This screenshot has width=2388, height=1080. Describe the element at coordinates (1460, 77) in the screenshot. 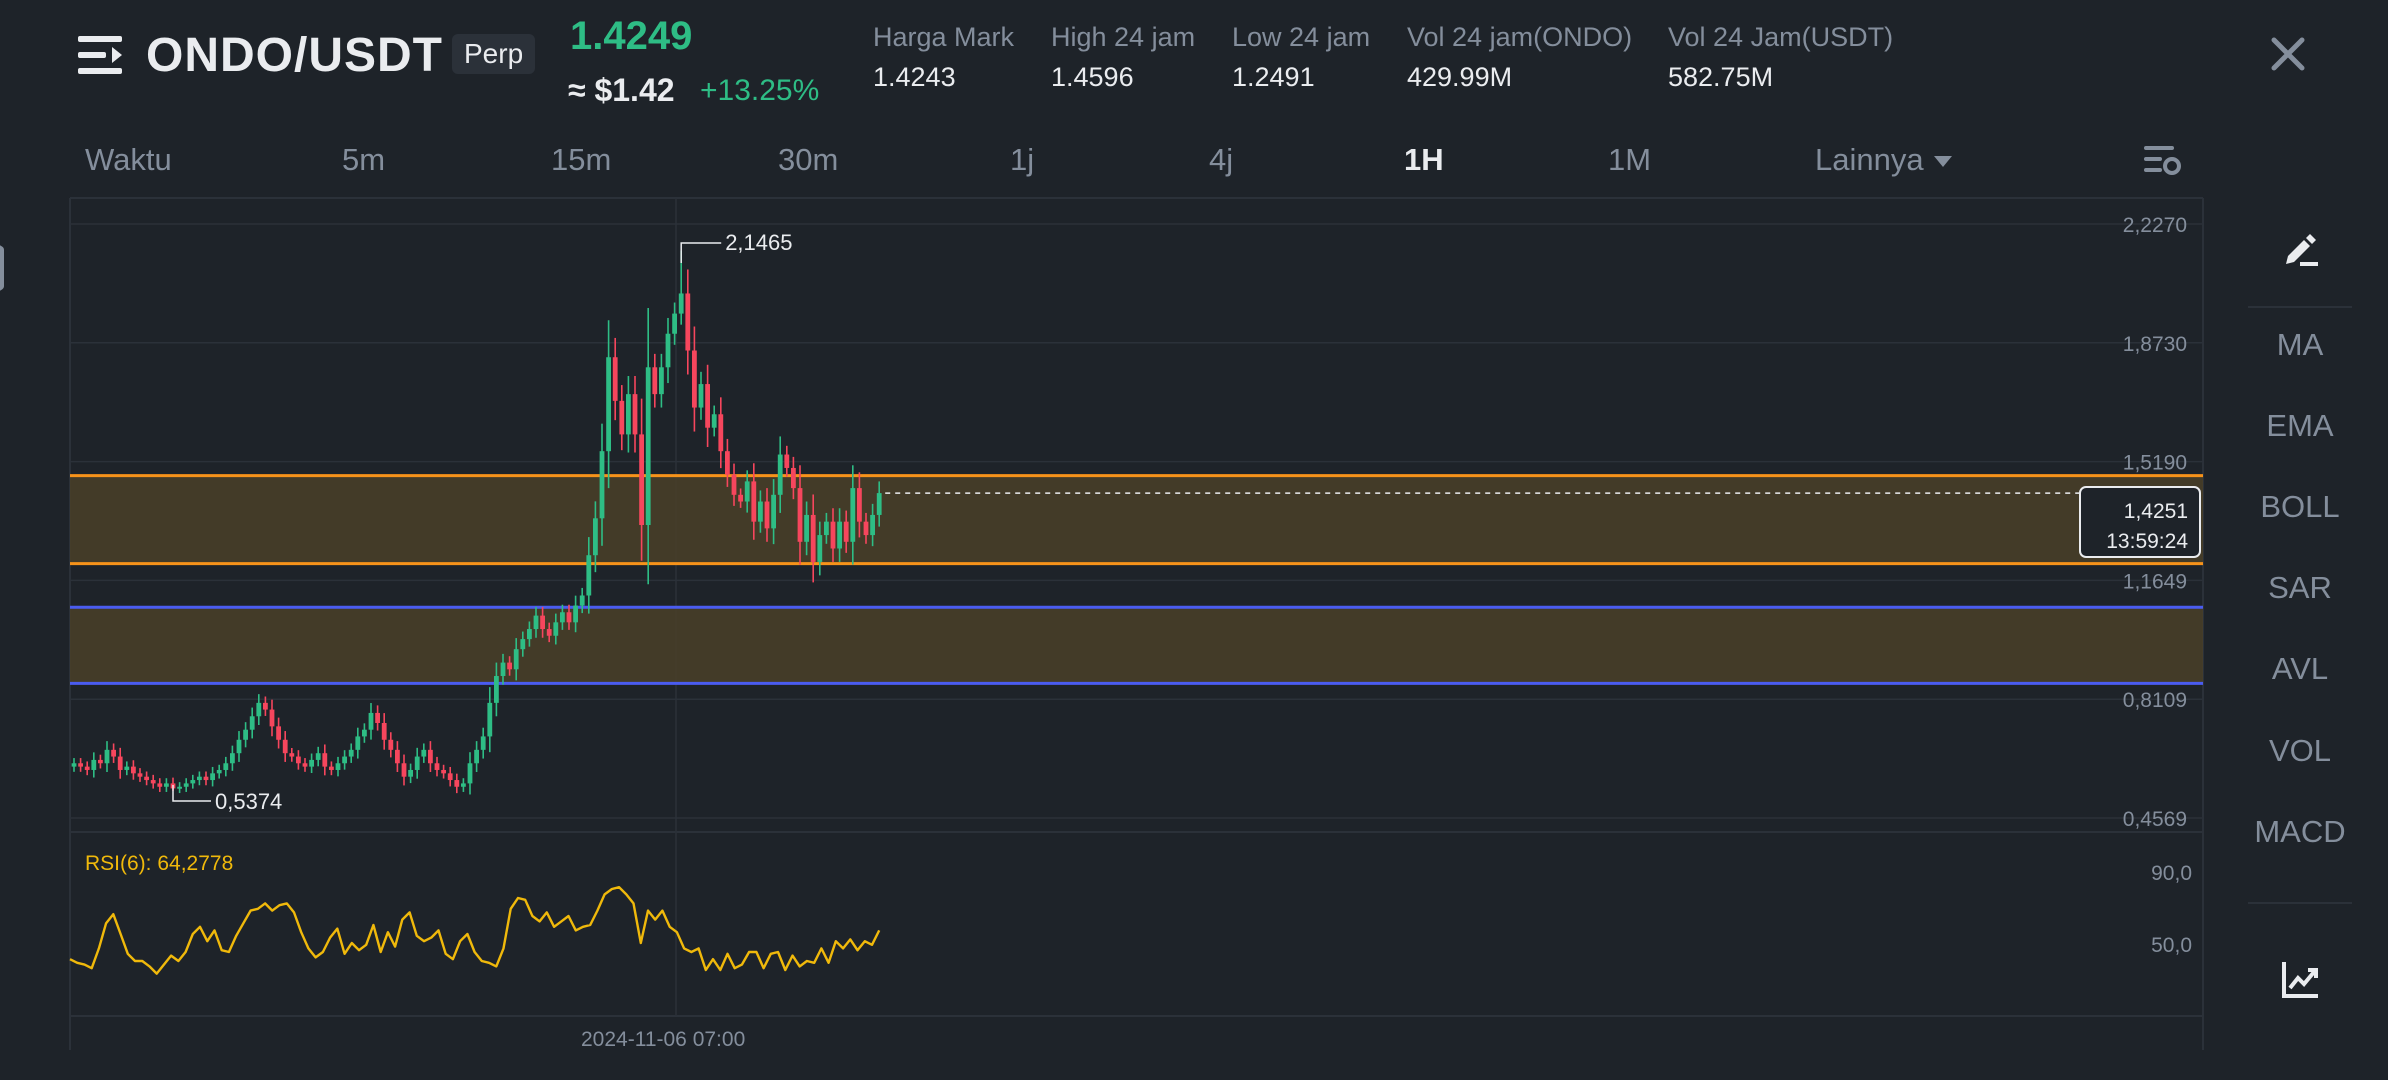

I see `vol-base-value: 429.99M` at that location.